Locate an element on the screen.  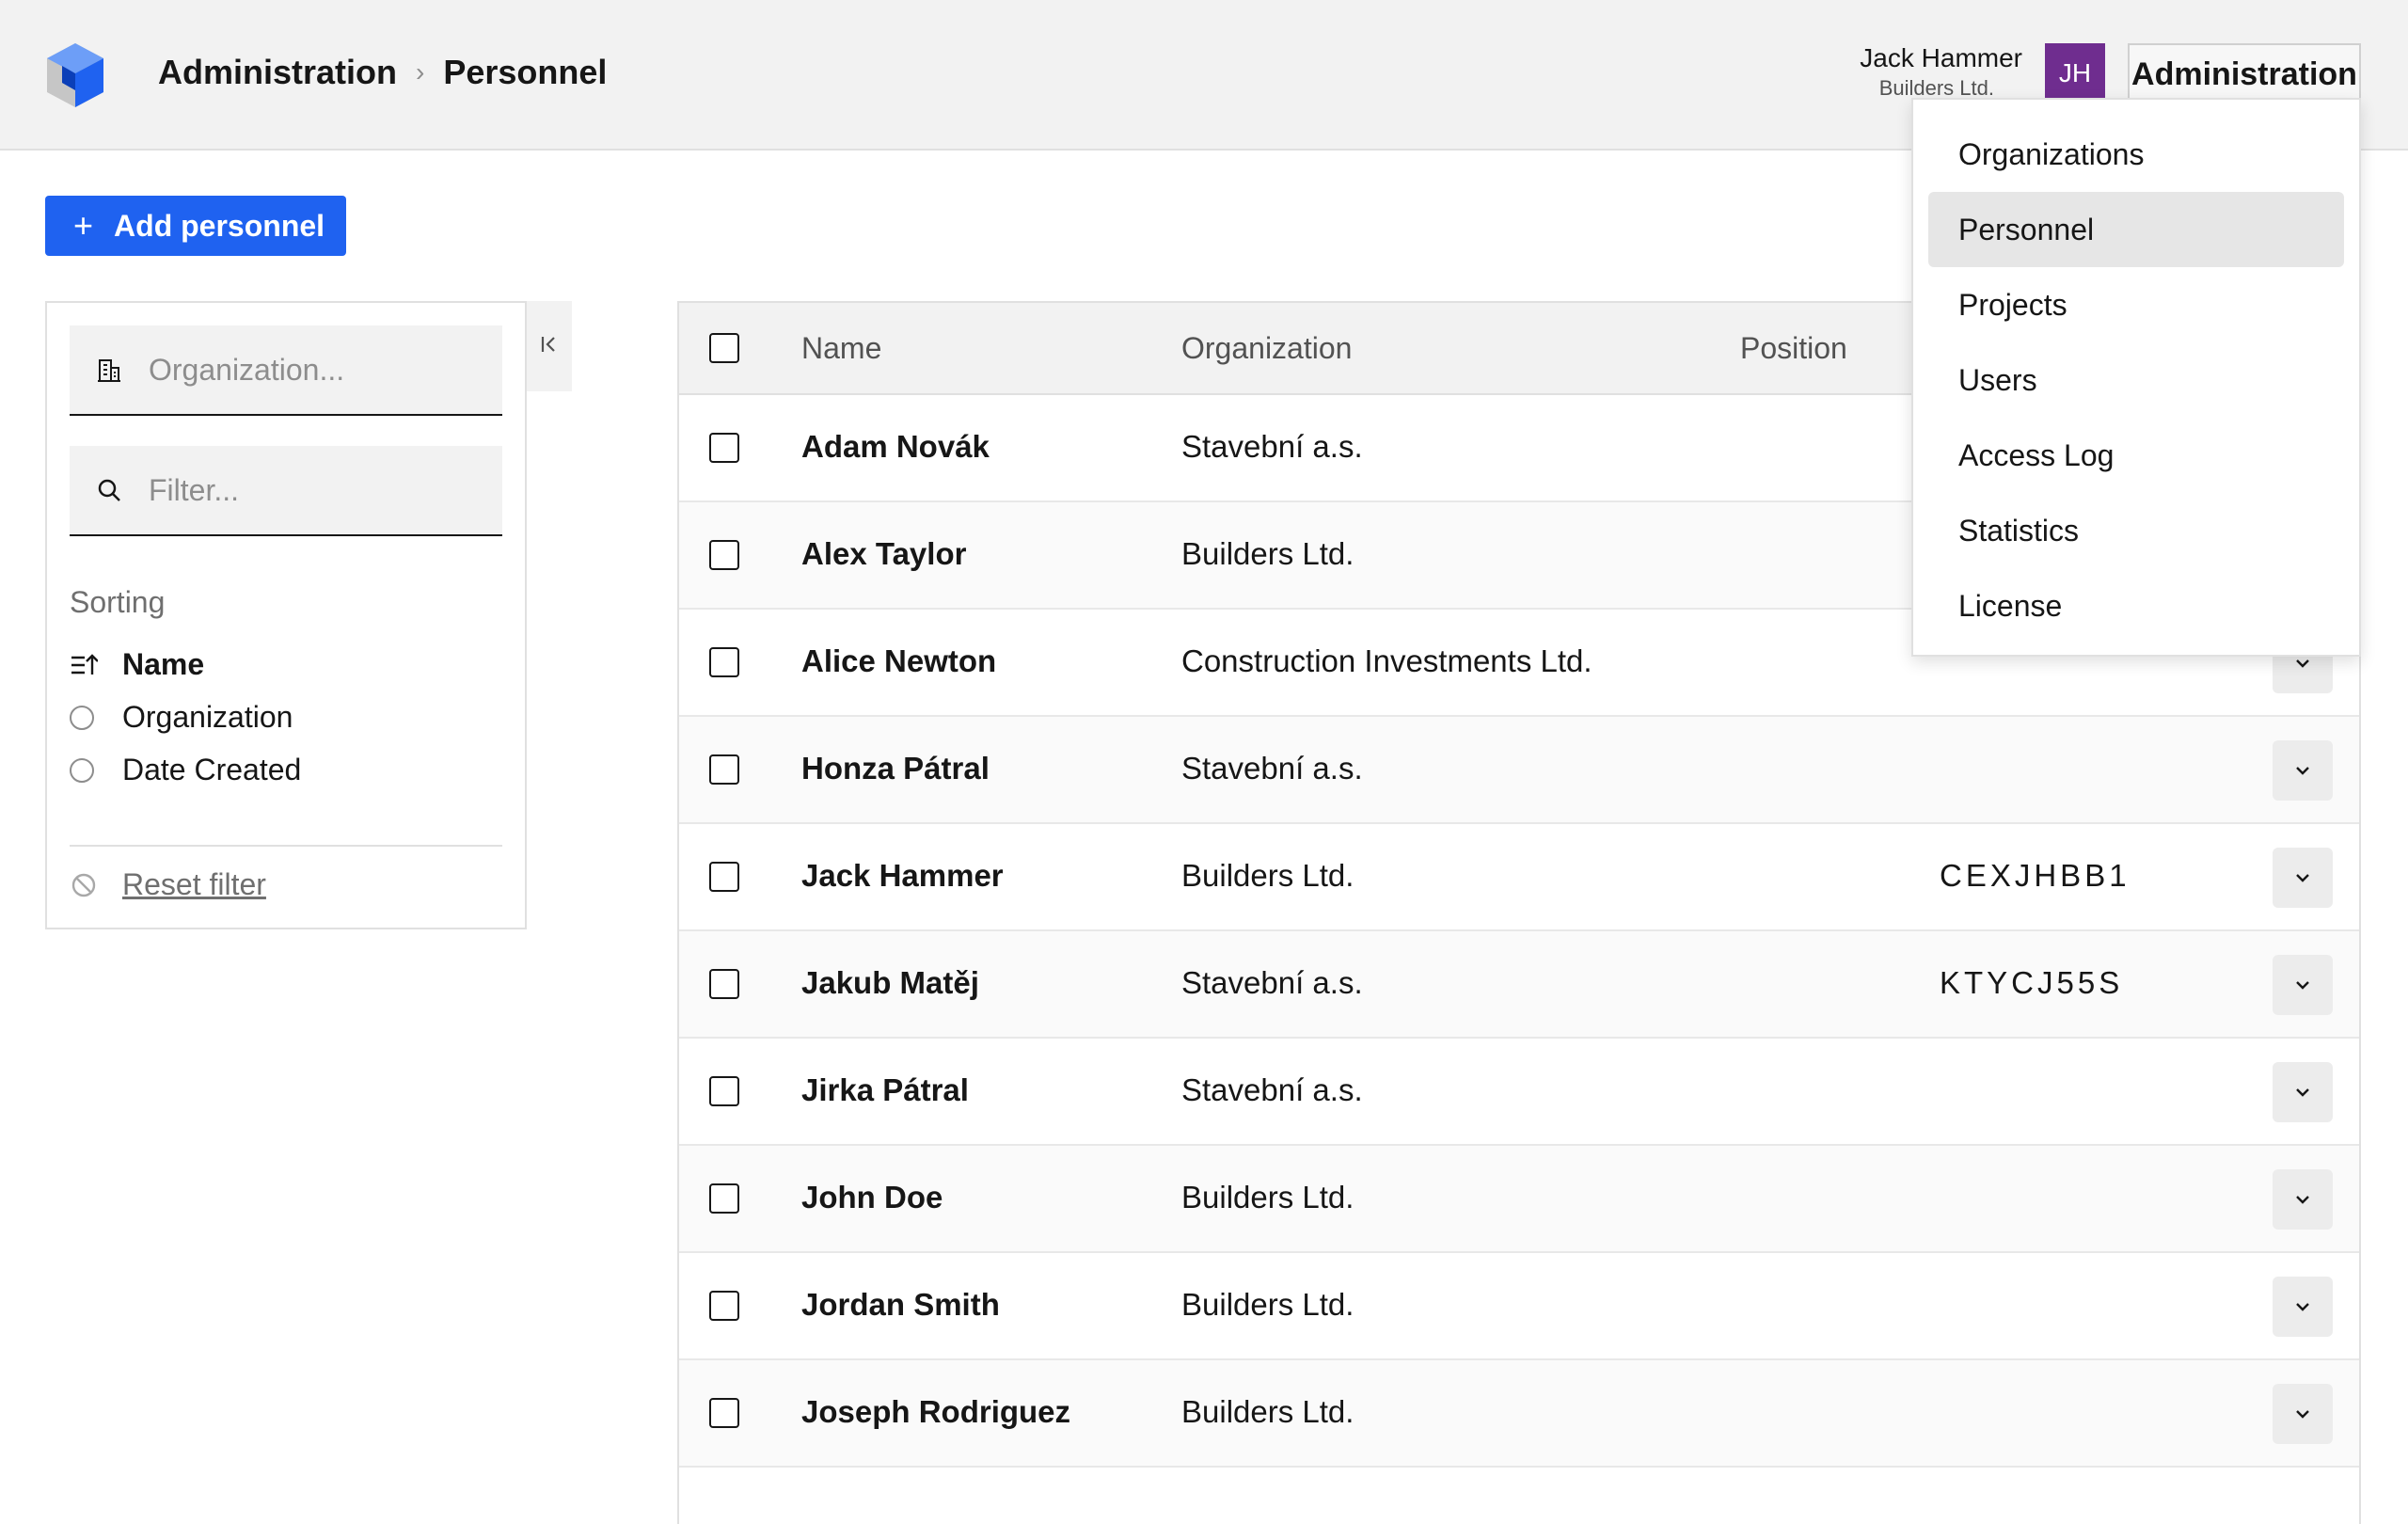
reset-filter-link: Reset filter is located at coordinates (168, 885).